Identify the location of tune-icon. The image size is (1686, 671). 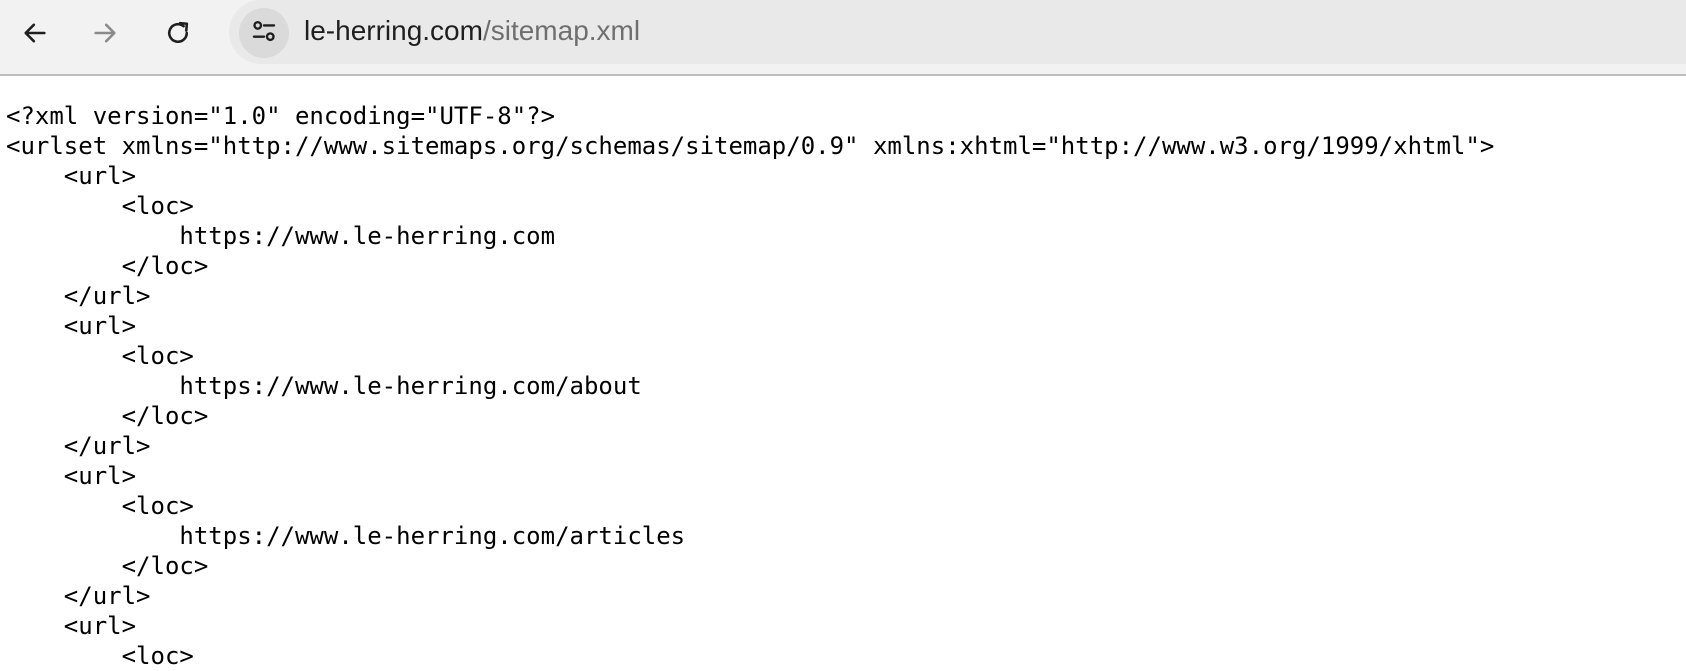
(264, 33).